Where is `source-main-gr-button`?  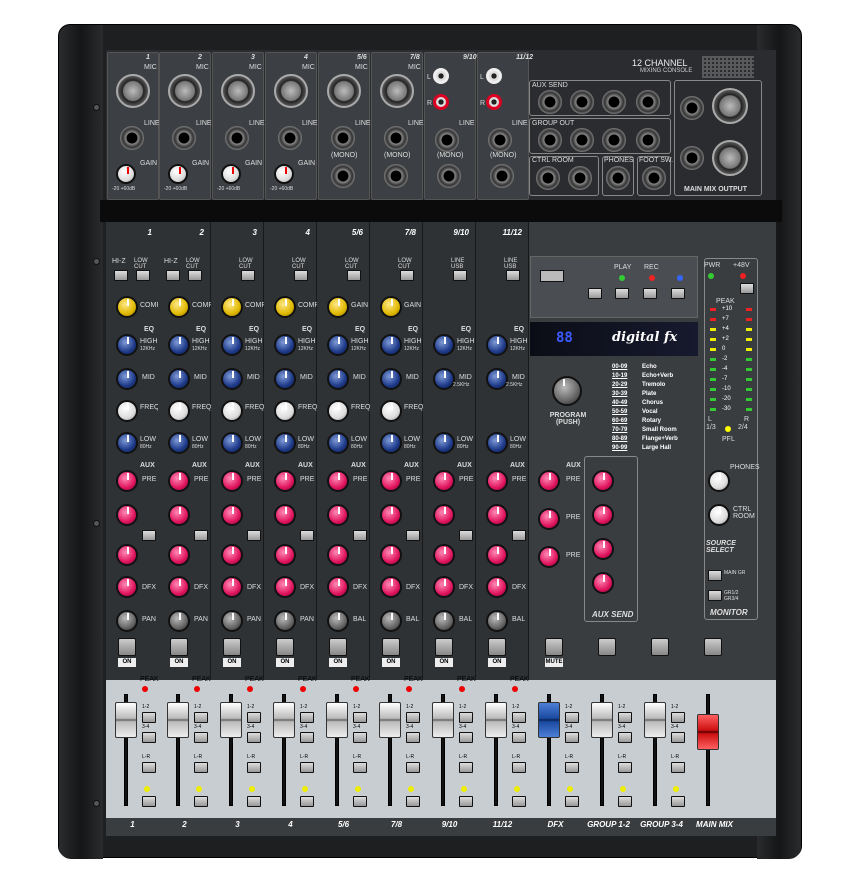
source-main-gr-button is located at coordinates (715, 575).